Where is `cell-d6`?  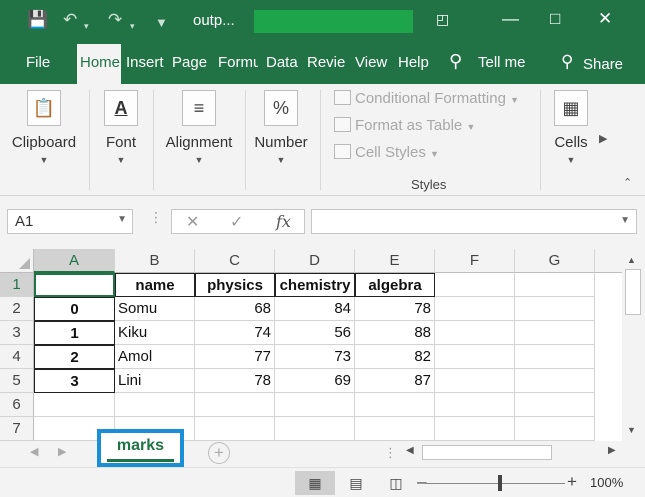
cell-d6 is located at coordinates (315, 405).